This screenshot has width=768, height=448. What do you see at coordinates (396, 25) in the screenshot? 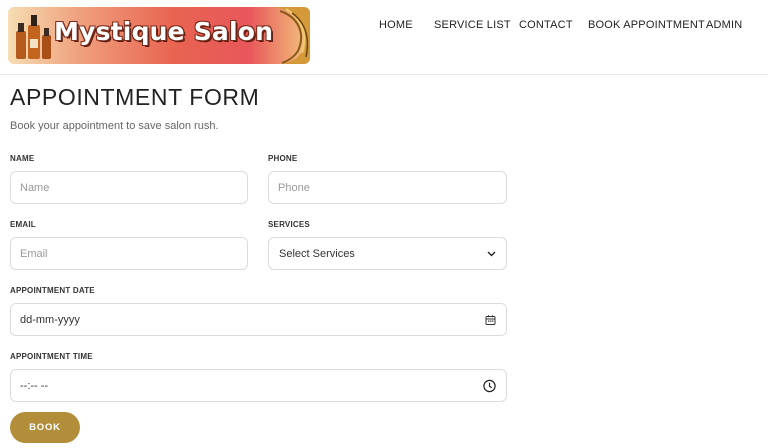
I see `nav-home: HOME` at bounding box center [396, 25].